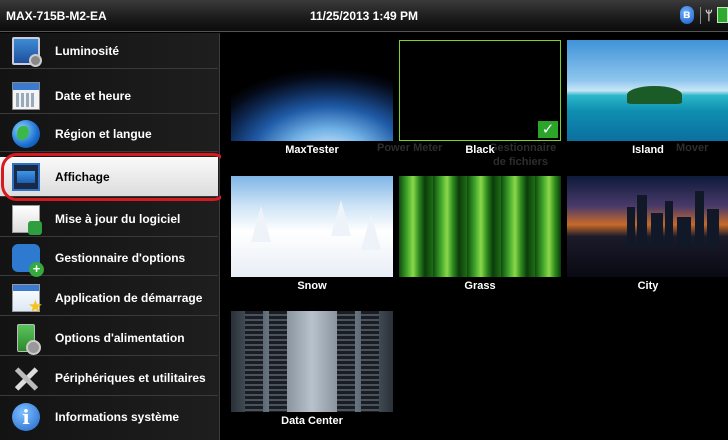  What do you see at coordinates (27, 300) in the screenshot?
I see `startup-app-icon` at bounding box center [27, 300].